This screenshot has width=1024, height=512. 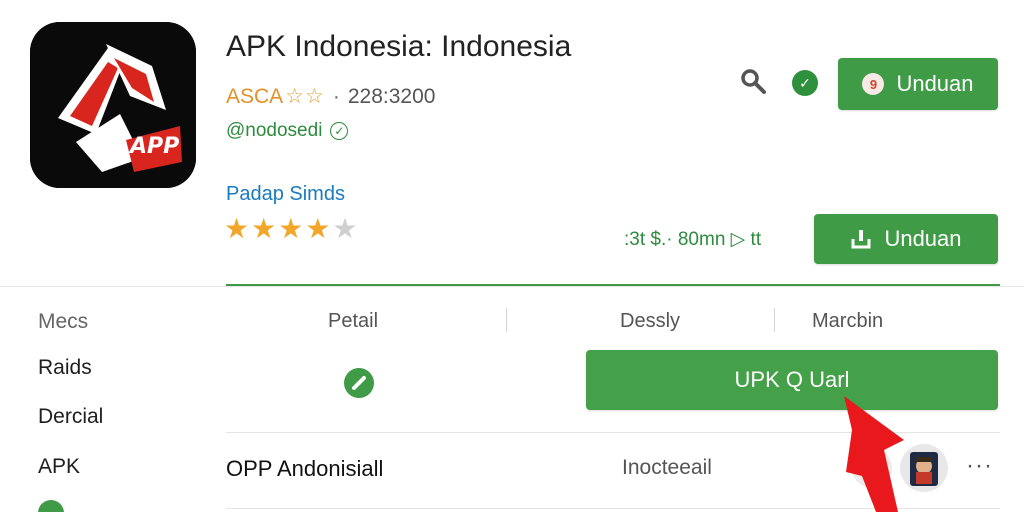 I want to click on search-button, so click(x=753, y=81).